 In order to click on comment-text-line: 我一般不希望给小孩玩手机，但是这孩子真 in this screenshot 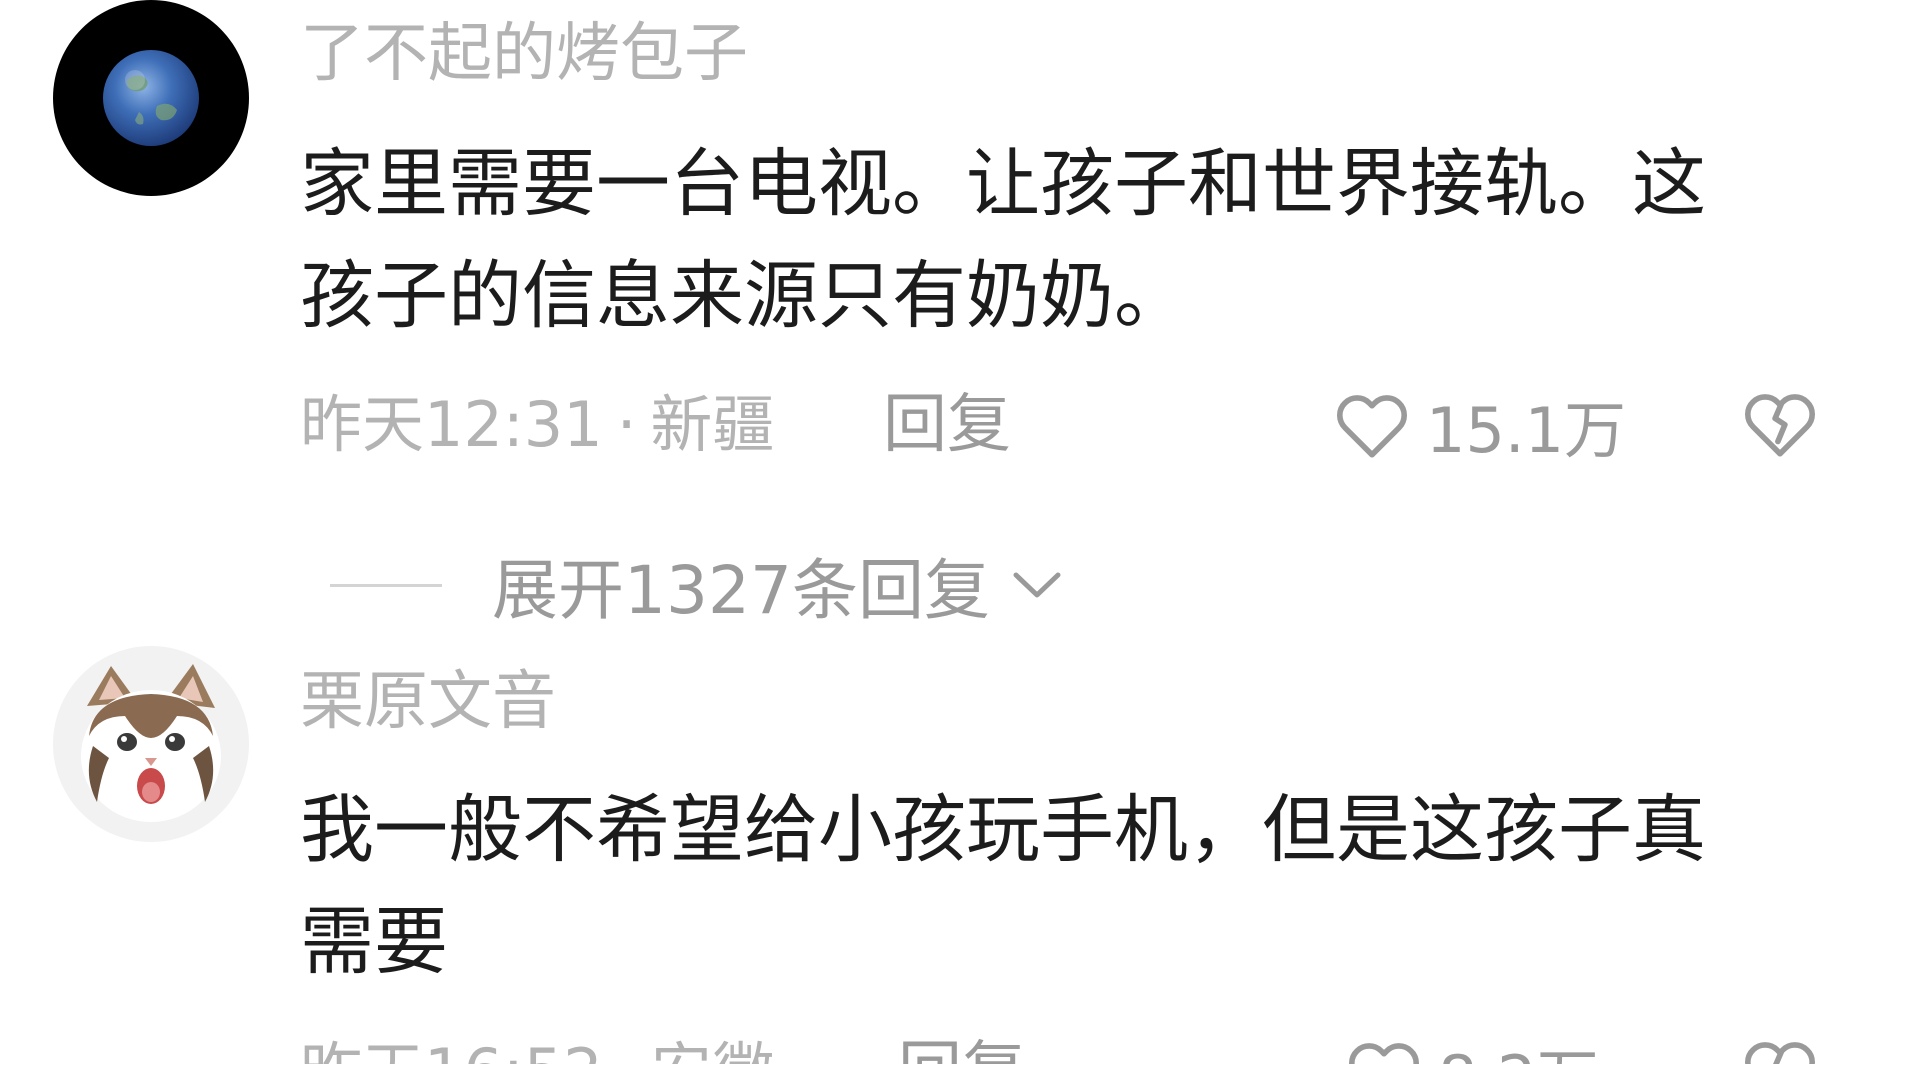, I will do `click(1003, 830)`.